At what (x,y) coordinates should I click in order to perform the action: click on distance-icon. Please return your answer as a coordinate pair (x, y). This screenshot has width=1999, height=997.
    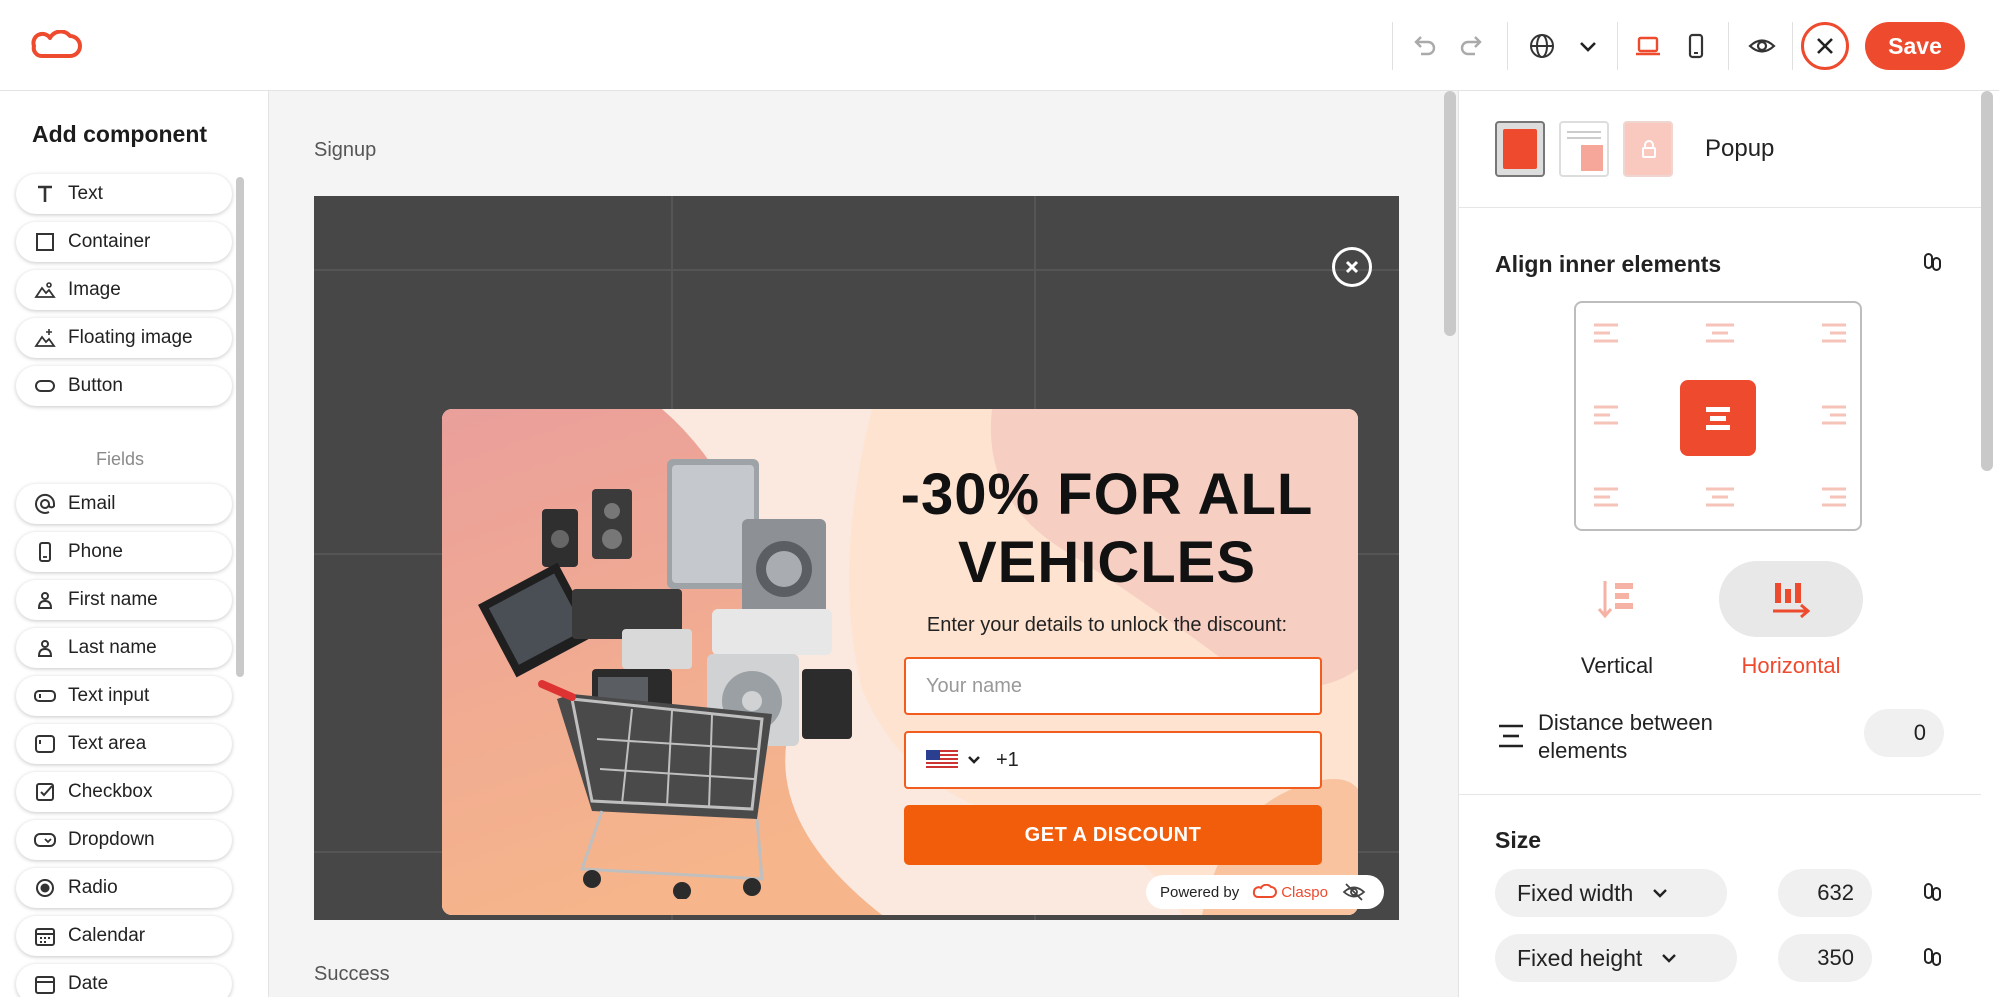
    Looking at the image, I should click on (1511, 736).